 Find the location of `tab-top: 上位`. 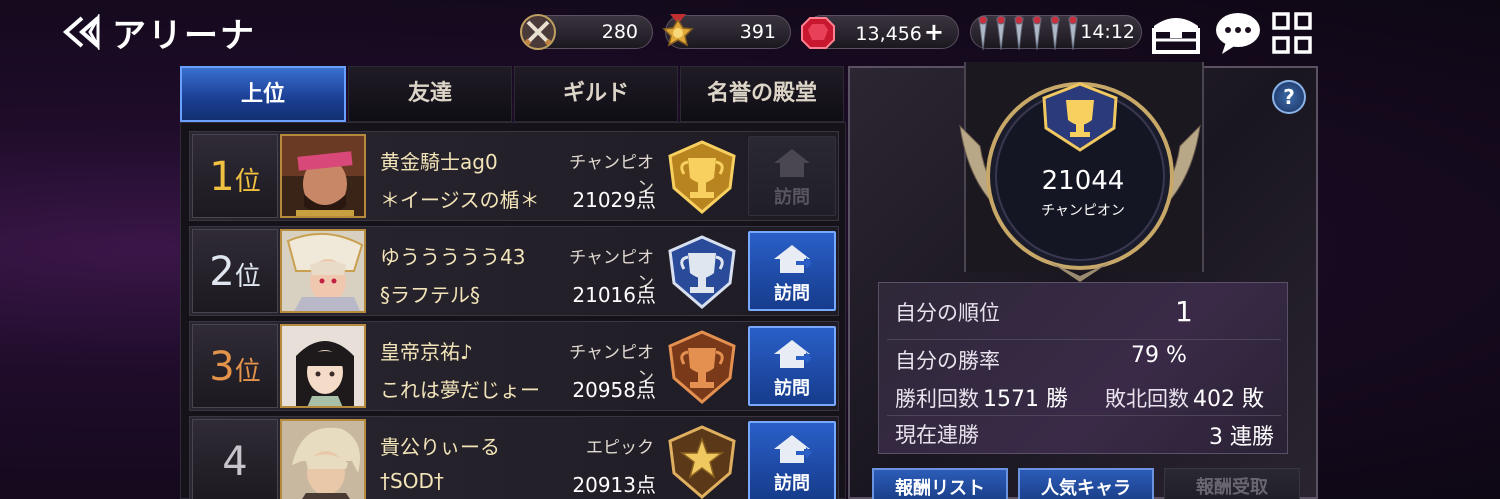

tab-top: 上位 is located at coordinates (263, 94).